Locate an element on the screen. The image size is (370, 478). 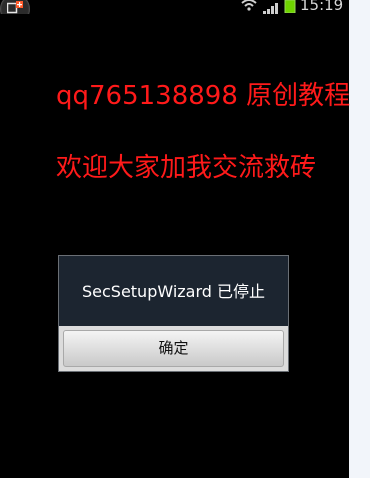
notification-add-icon is located at coordinates (15, 7).